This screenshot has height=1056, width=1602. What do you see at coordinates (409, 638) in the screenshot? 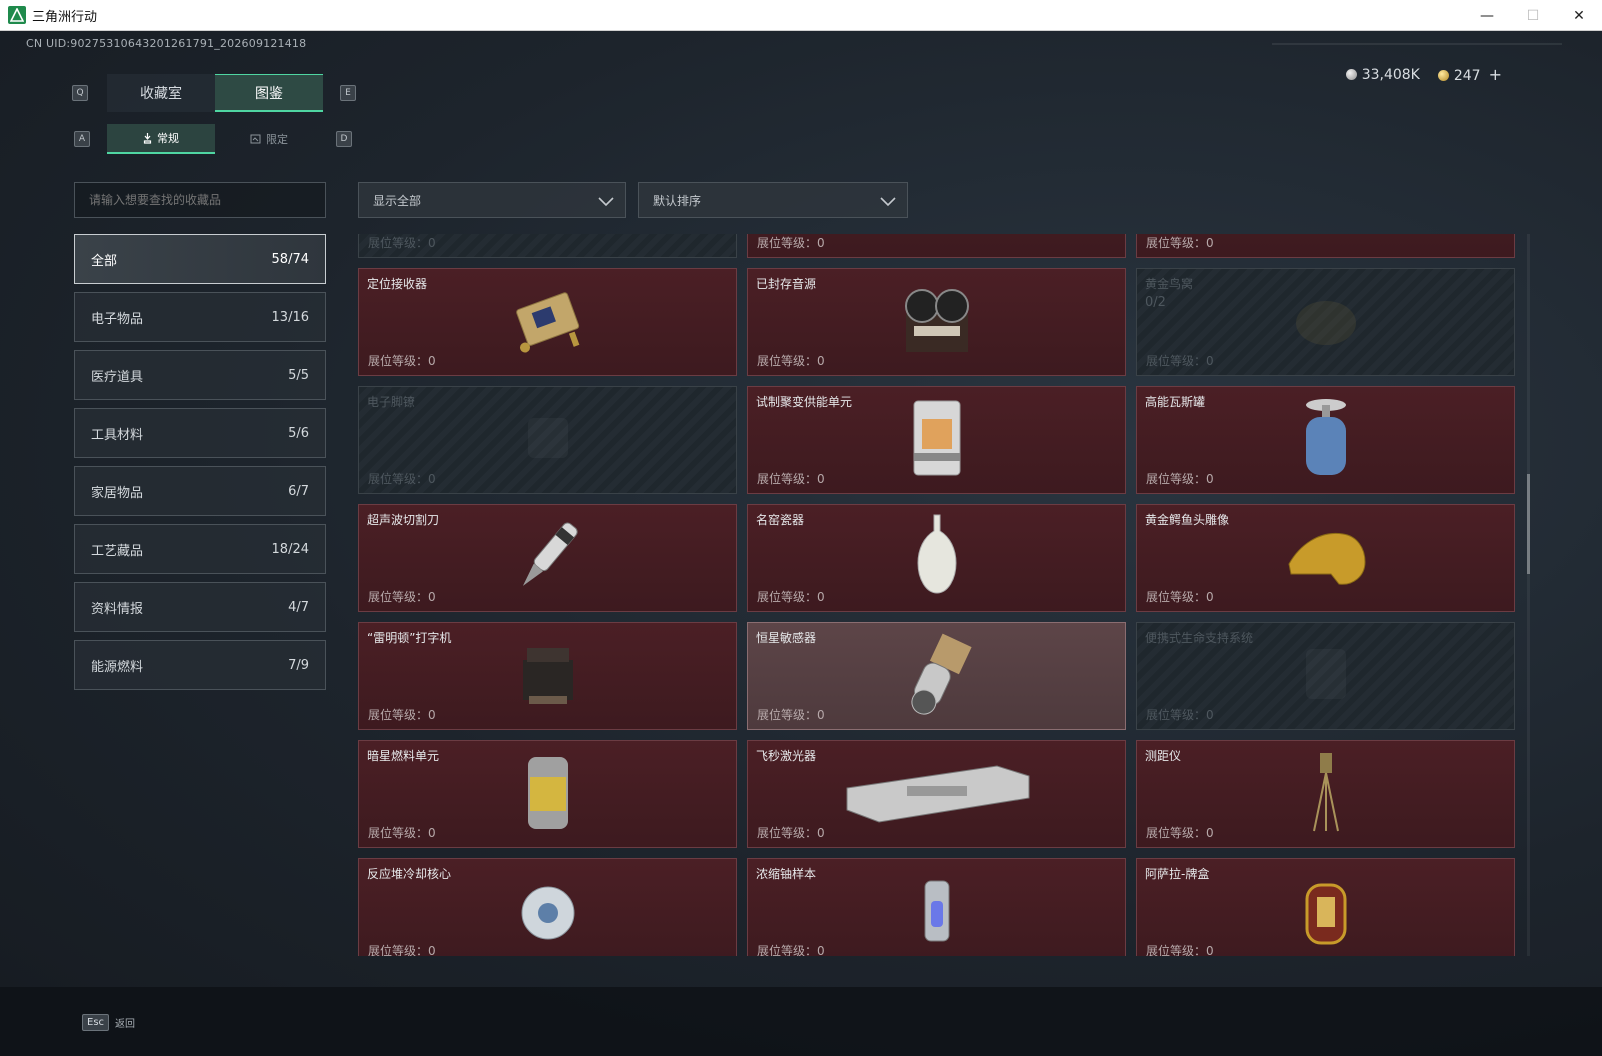
I see `item-name: “雷明顿”打字机` at bounding box center [409, 638].